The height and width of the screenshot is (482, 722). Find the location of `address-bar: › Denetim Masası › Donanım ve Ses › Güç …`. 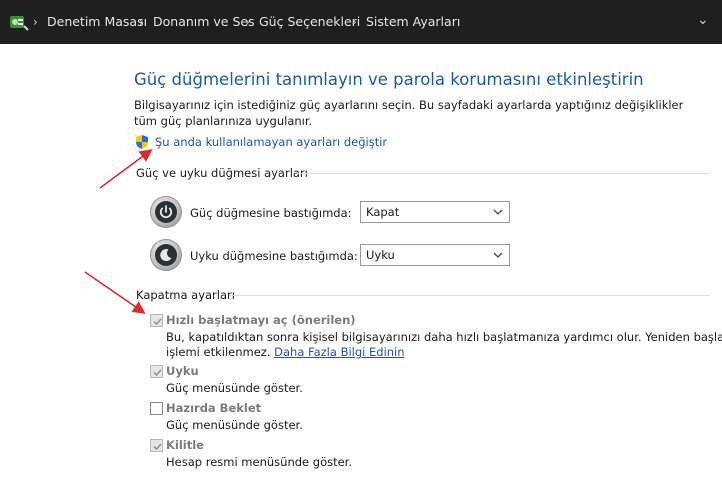

address-bar: › Denetim Masası › Donanım ve Ses › Güç … is located at coordinates (361, 22).